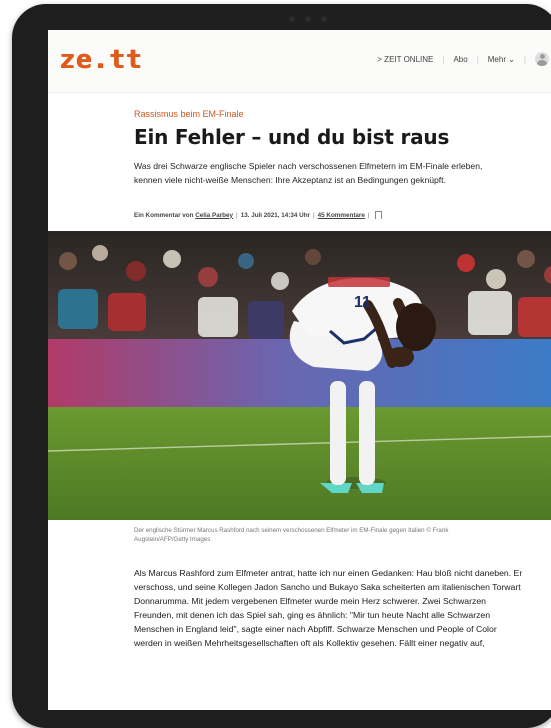  Describe the element at coordinates (164, 215) in the screenshot. I see `byline-prefix: Ein Kommentar von` at that location.